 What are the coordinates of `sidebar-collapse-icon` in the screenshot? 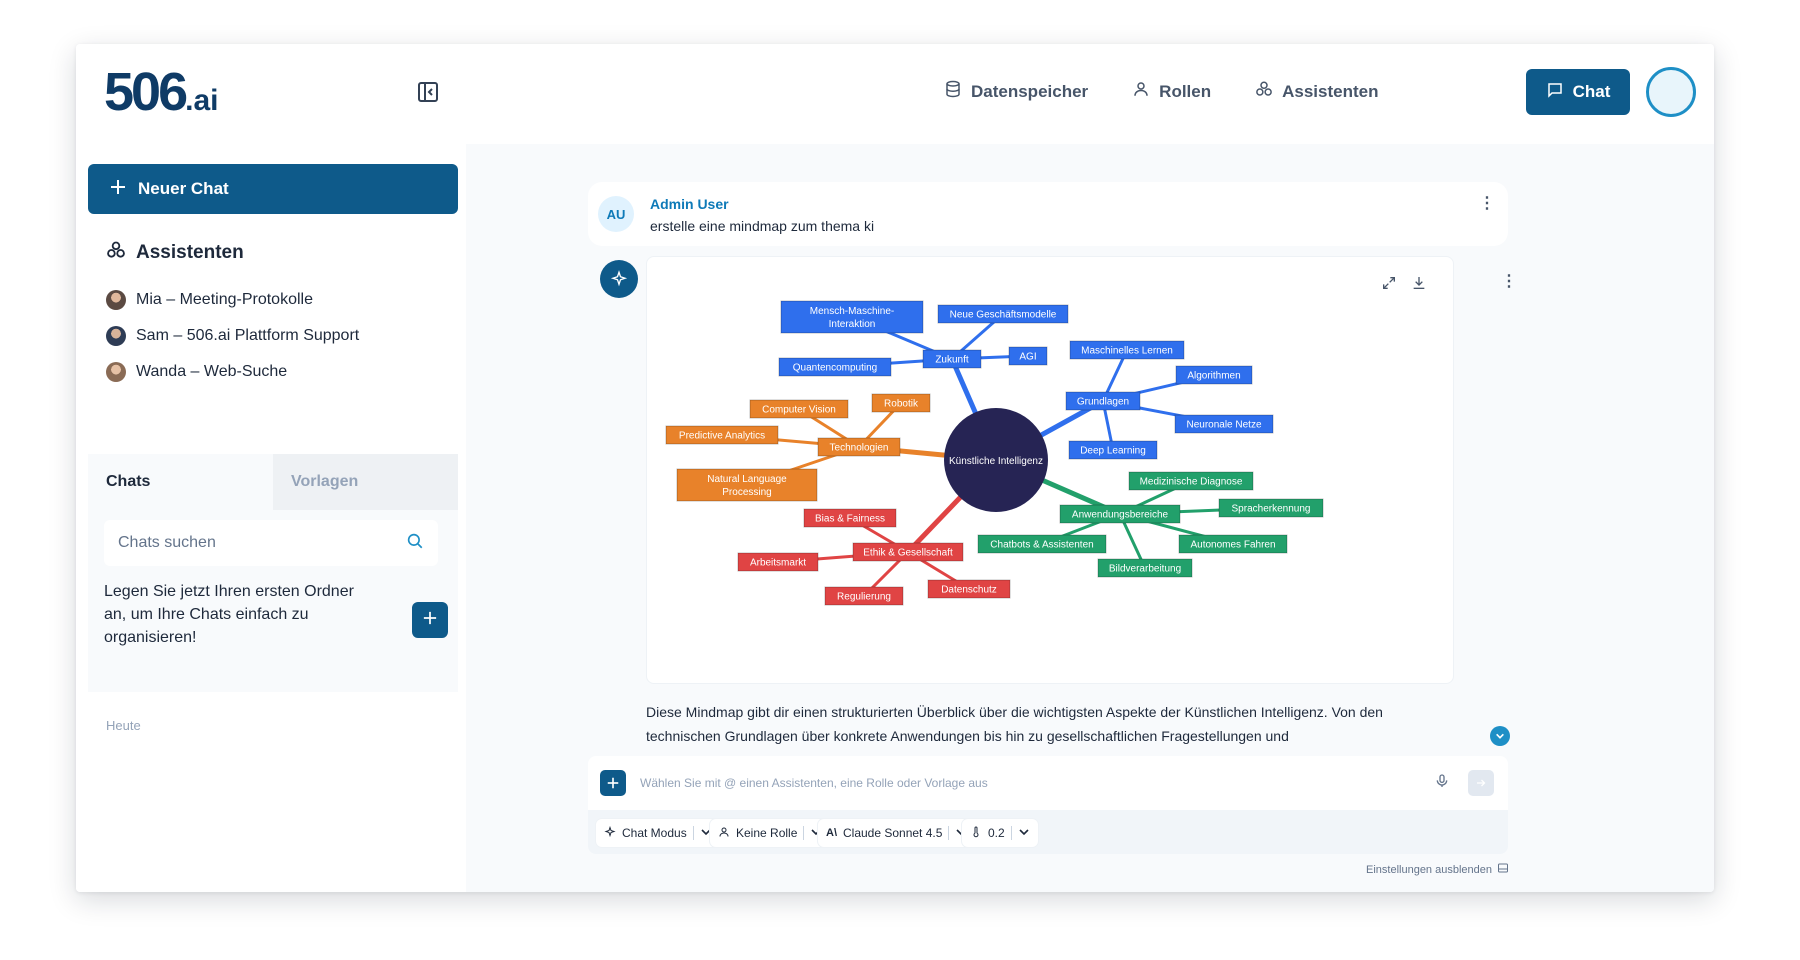 It's located at (428, 92).